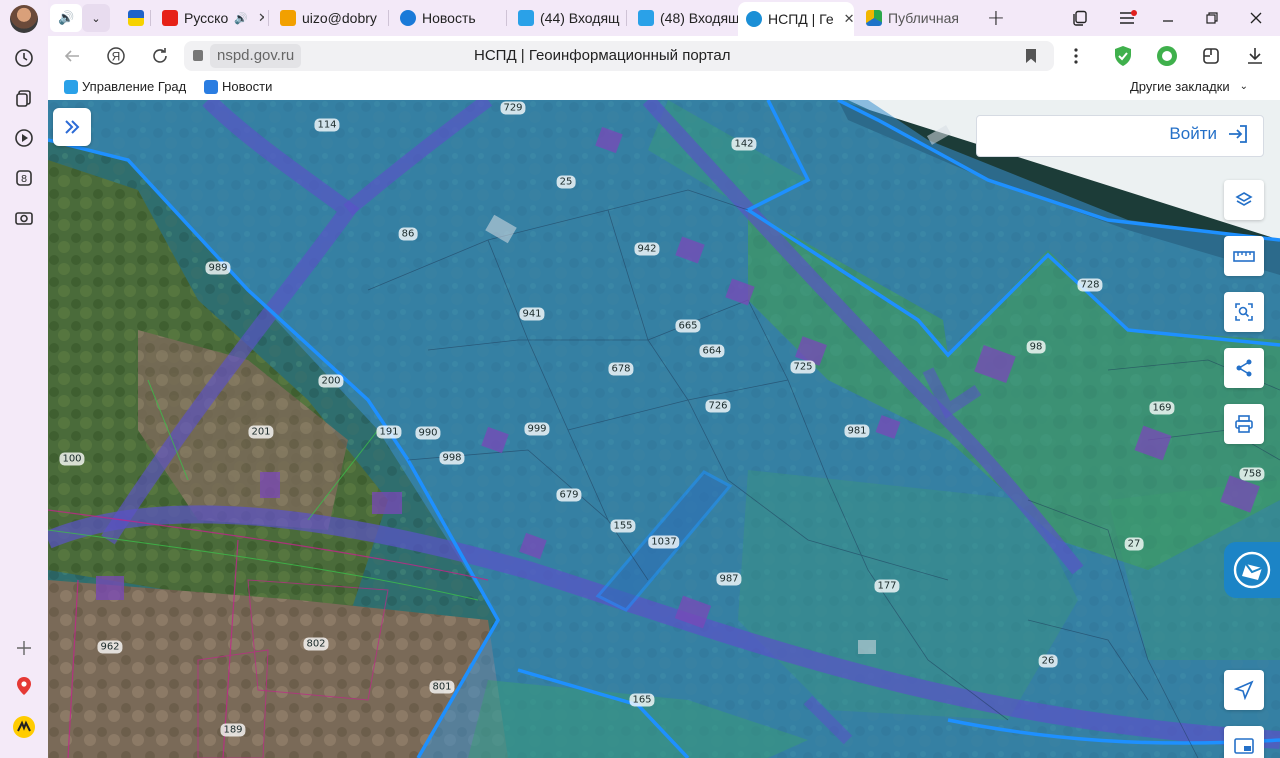  I want to click on mailbox-icon, so click(71, 86).